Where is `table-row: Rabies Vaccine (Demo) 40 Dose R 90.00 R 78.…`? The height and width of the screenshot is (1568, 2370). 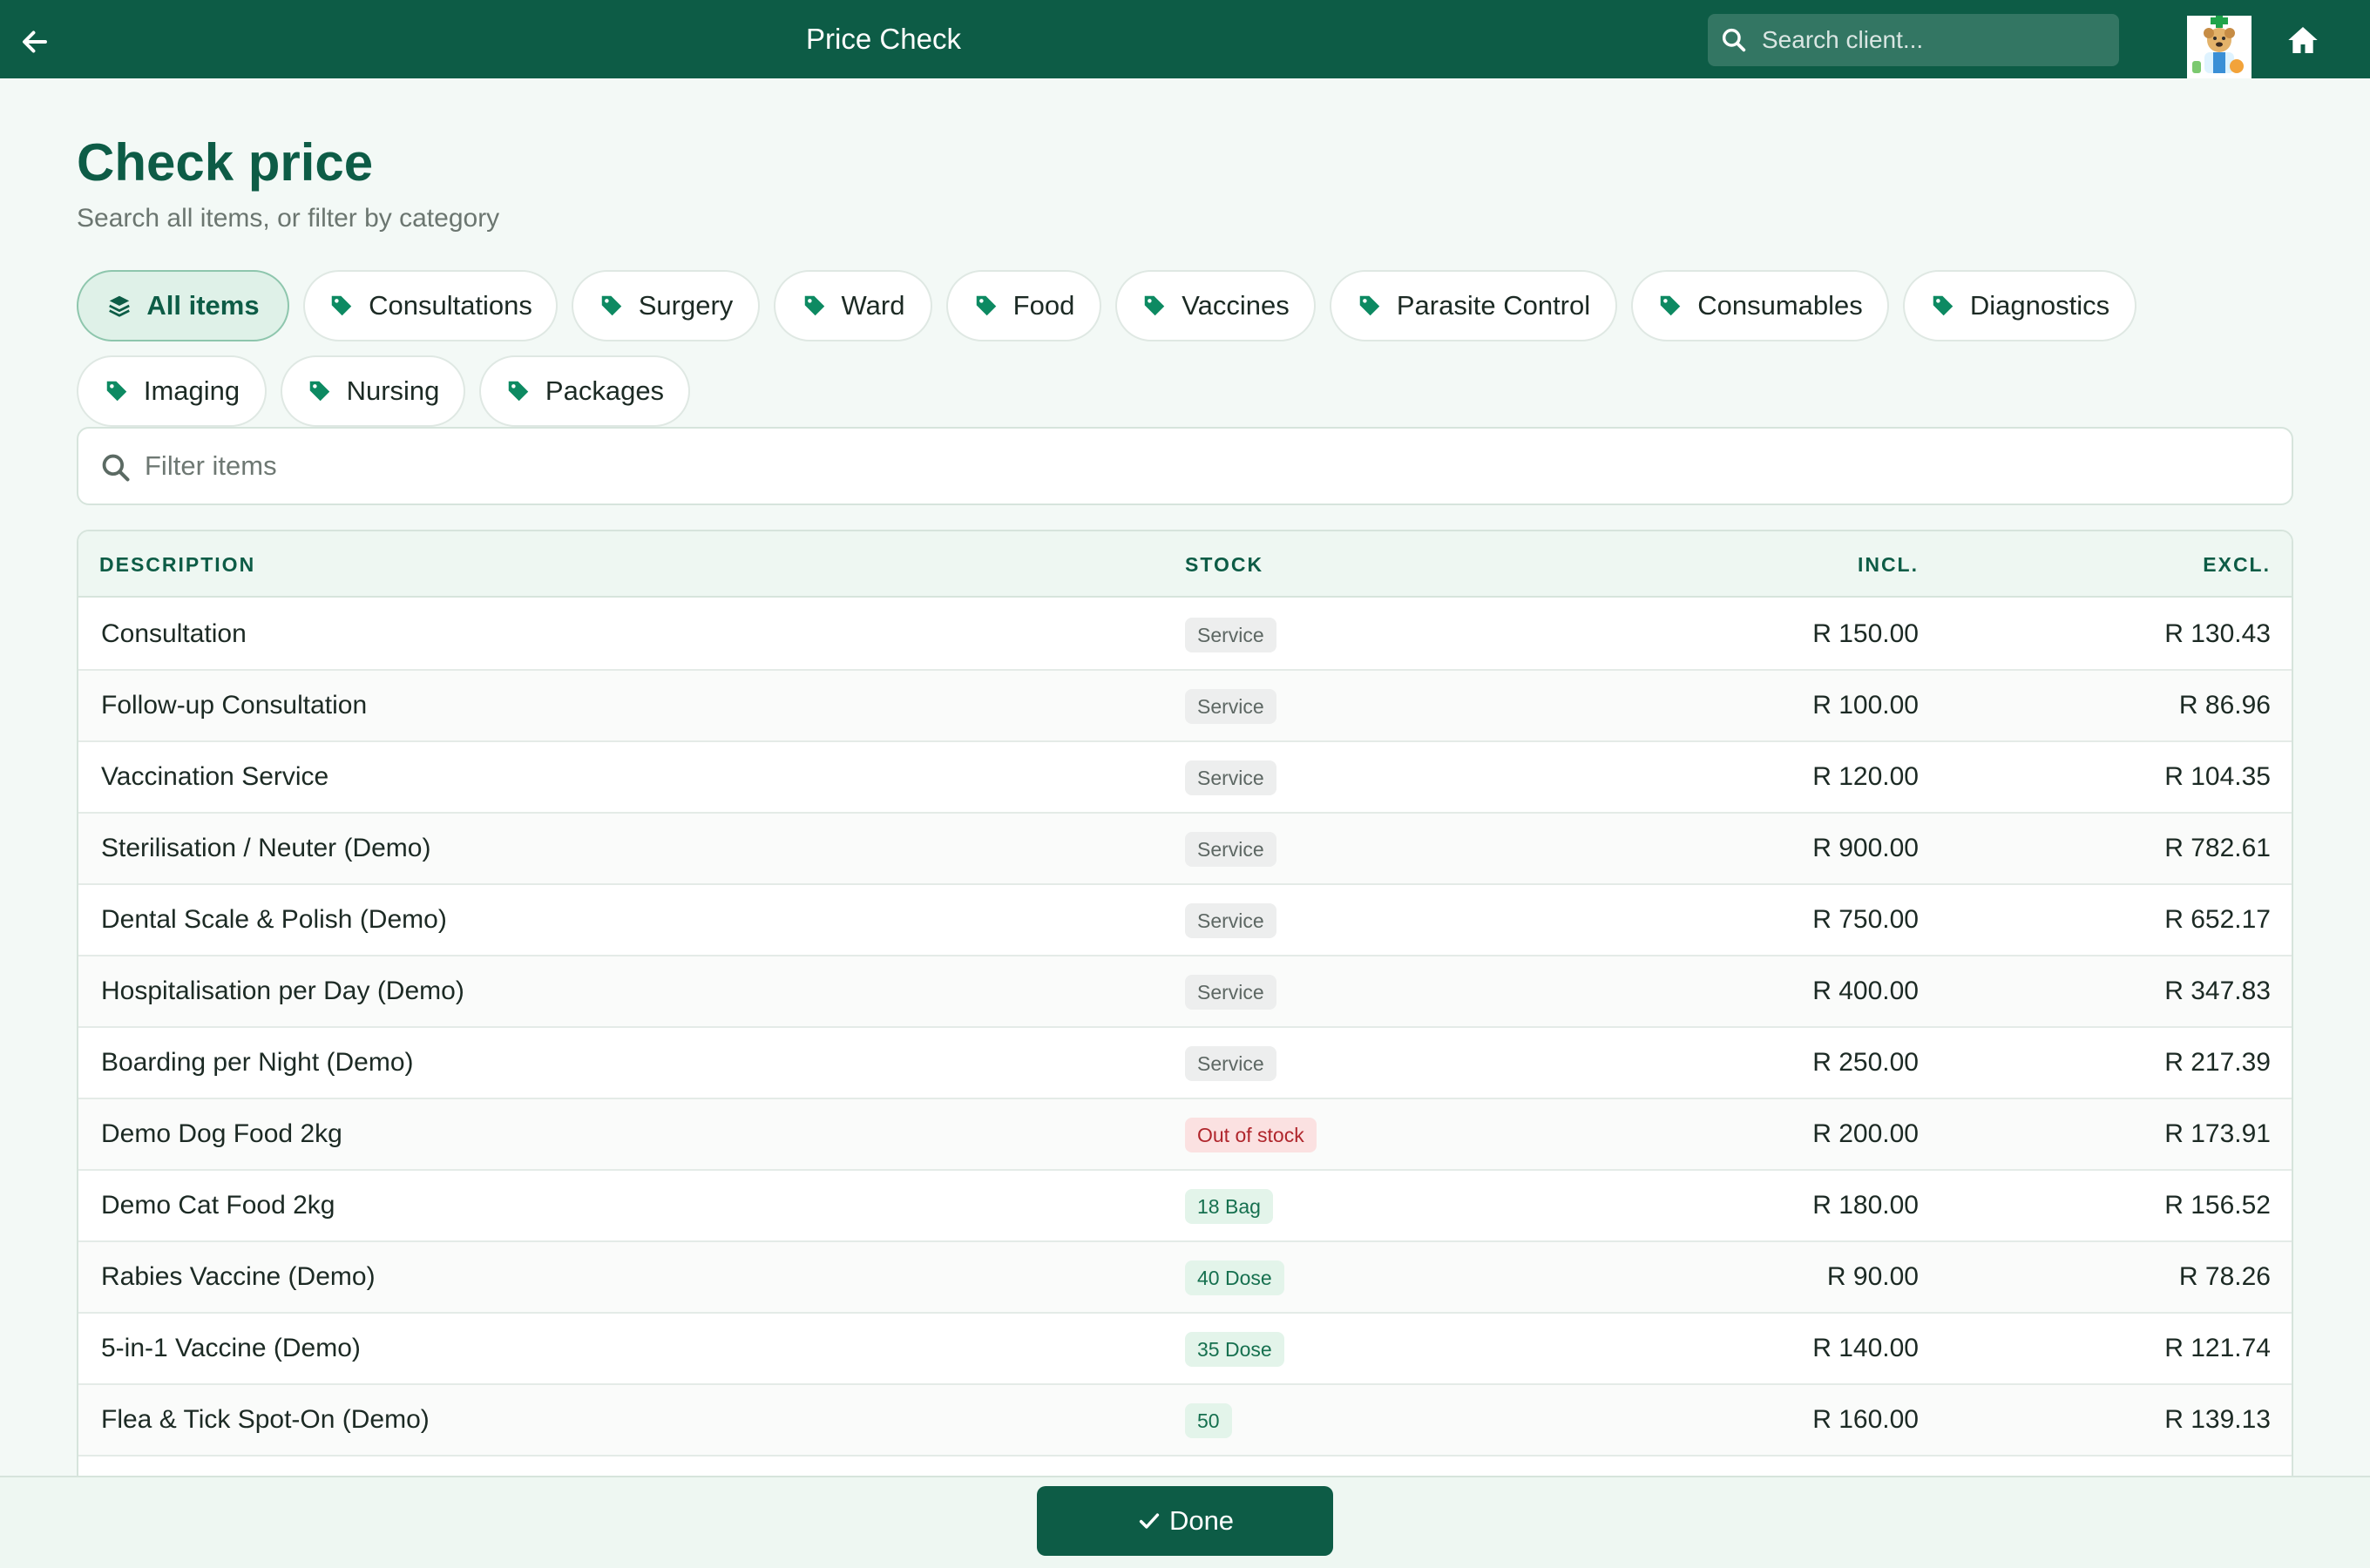 table-row: Rabies Vaccine (Demo) 40 Dose R 90.00 R 78.… is located at coordinates (1185, 1278).